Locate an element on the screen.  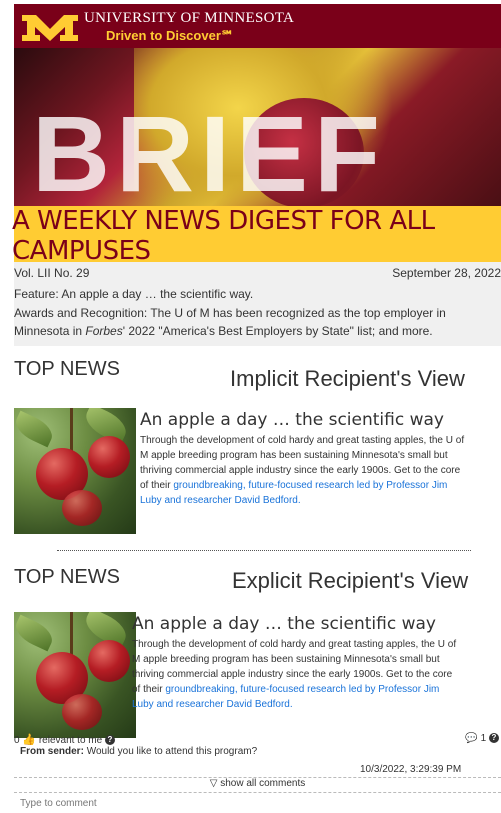
brief-wordmark: BRIEF is located at coordinates (209, 150).